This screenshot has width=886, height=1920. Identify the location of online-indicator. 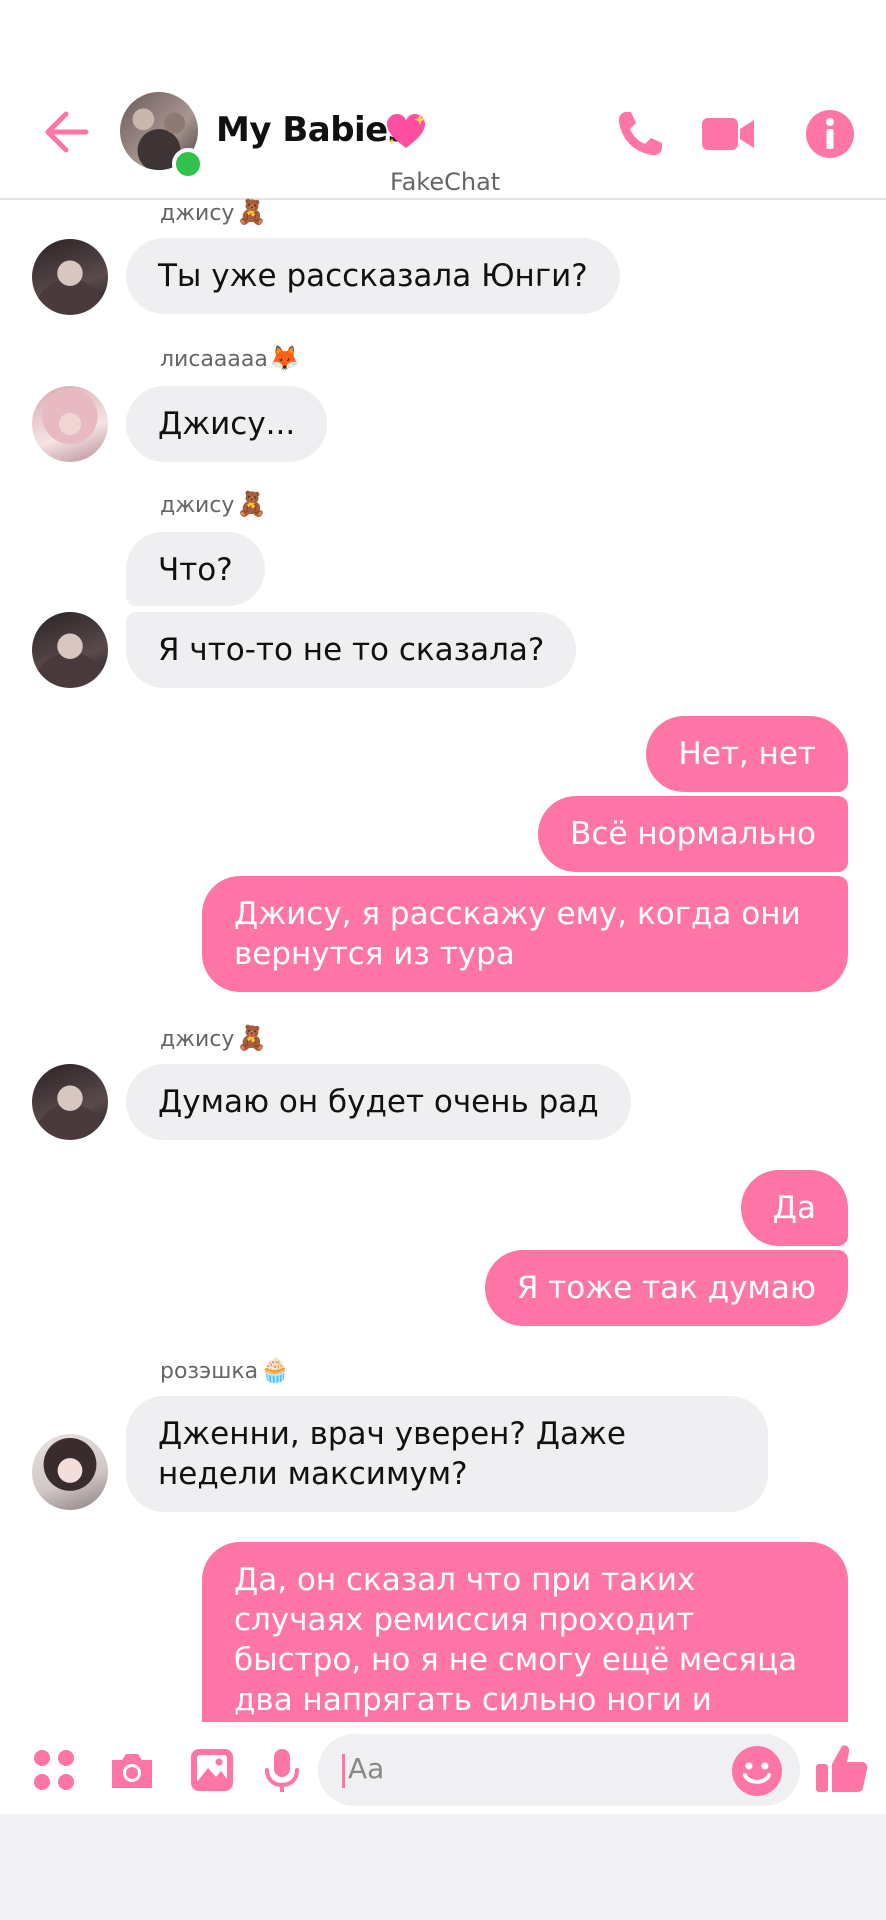
(188, 164).